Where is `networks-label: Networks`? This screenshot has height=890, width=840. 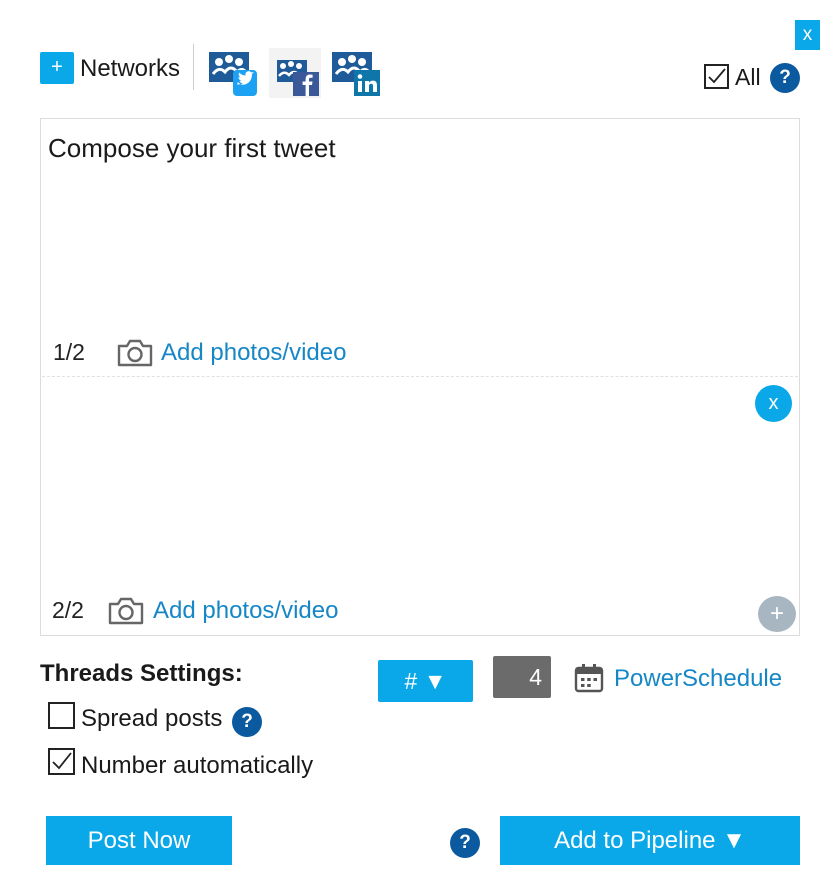 networks-label: Networks is located at coordinates (130, 68).